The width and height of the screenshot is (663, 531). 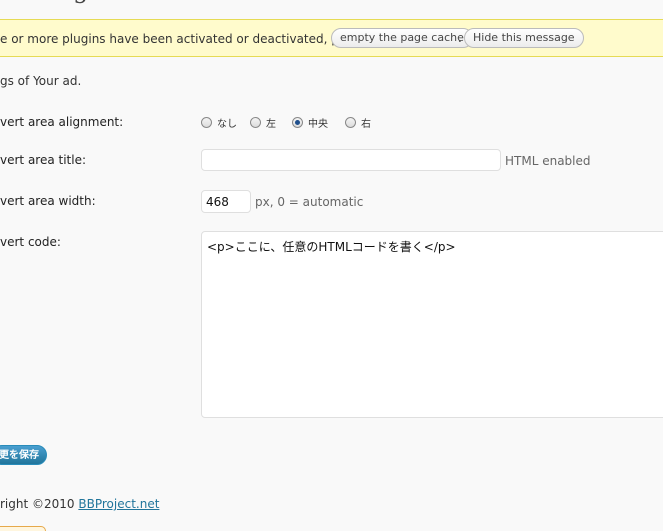 What do you see at coordinates (43, 160) in the screenshot?
I see `title-label: vert area title:` at bounding box center [43, 160].